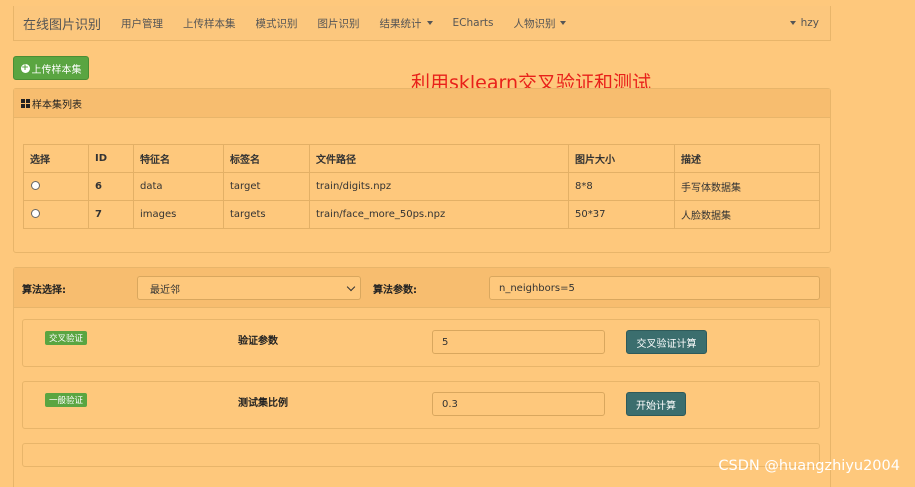 This screenshot has width=915, height=487. I want to click on cell-id: 6, so click(111, 186).